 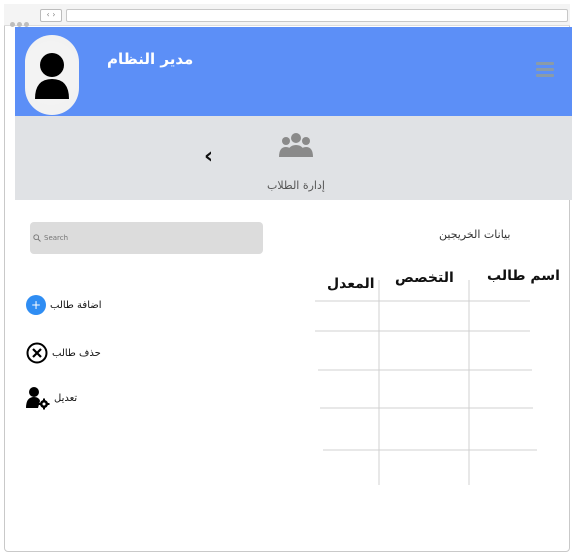 What do you see at coordinates (150, 59) in the screenshot?
I see `admin-title: مدير النظام` at bounding box center [150, 59].